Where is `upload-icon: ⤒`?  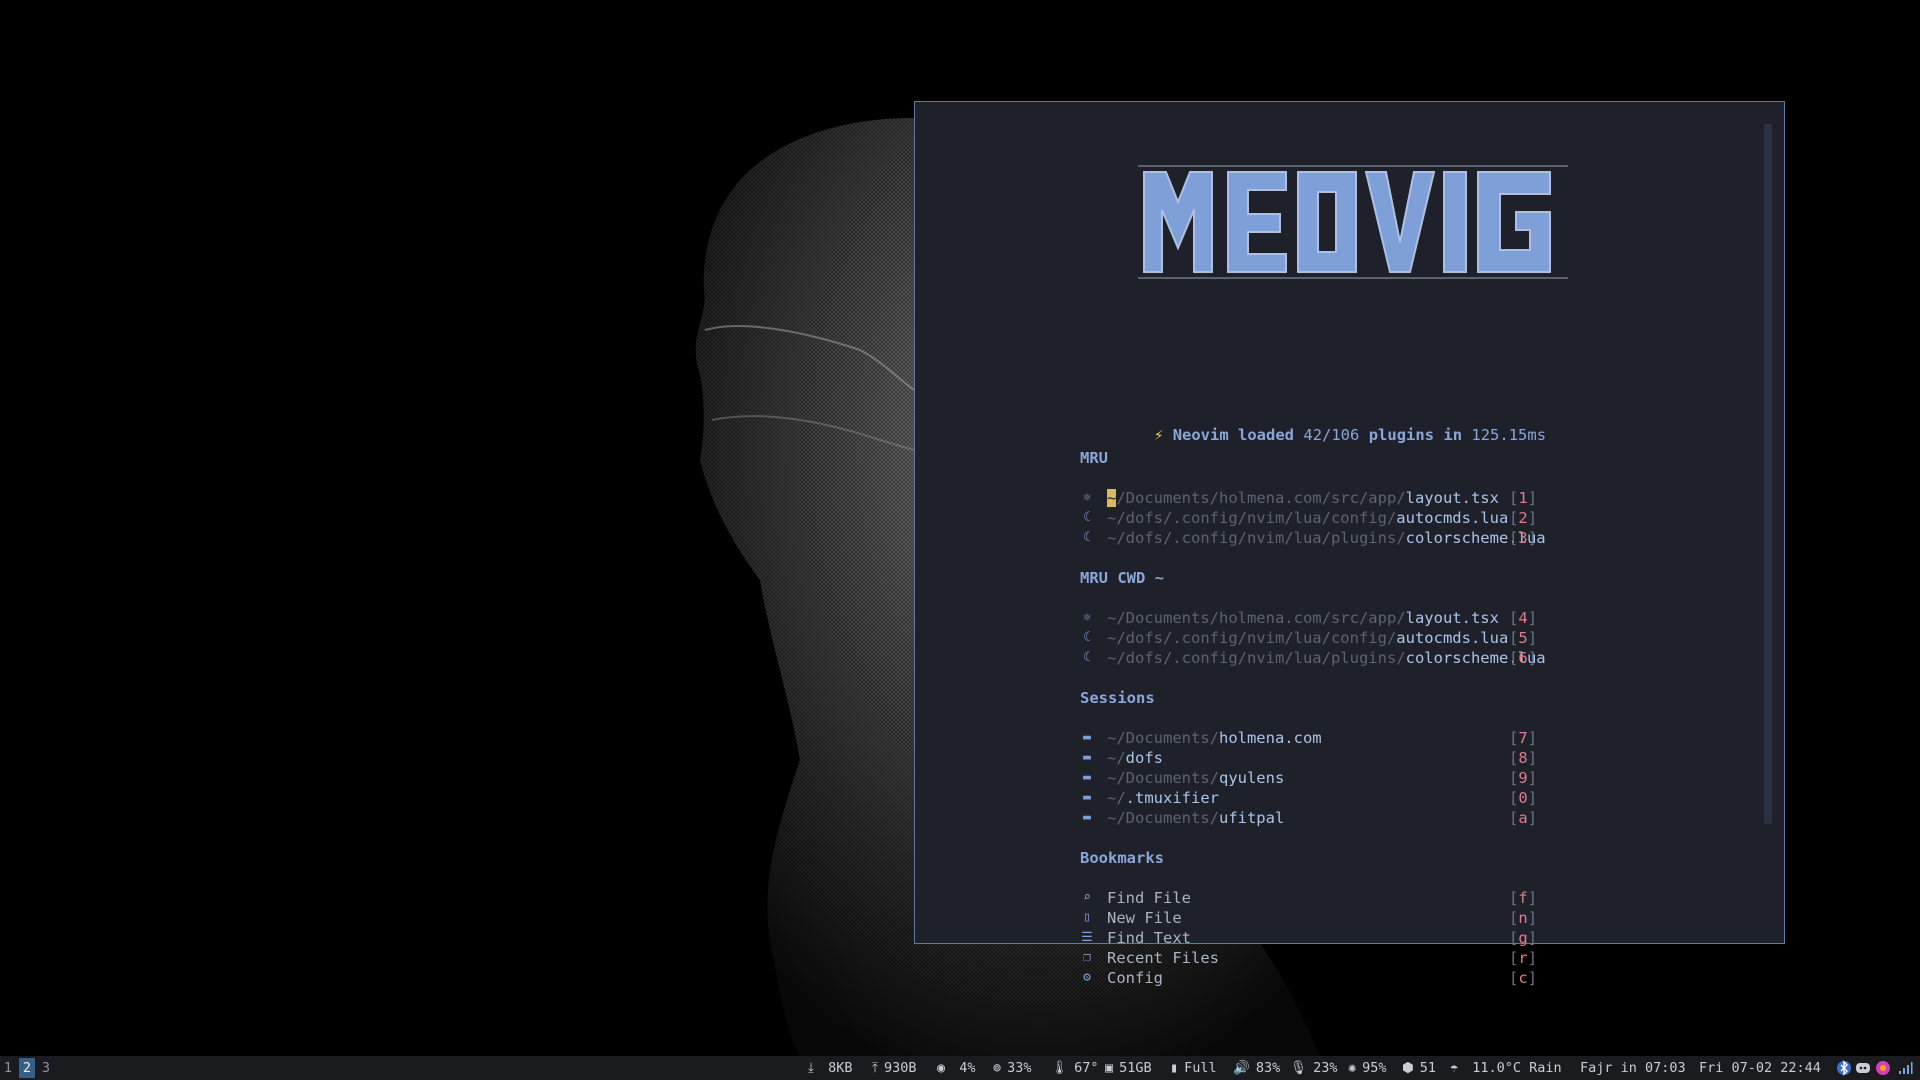 upload-icon: ⤒ is located at coordinates (875, 1068).